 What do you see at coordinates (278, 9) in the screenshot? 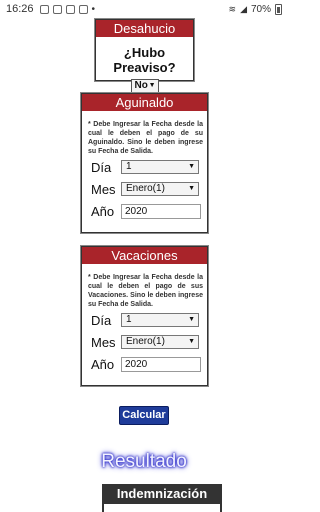
I see `battery-icon` at bounding box center [278, 9].